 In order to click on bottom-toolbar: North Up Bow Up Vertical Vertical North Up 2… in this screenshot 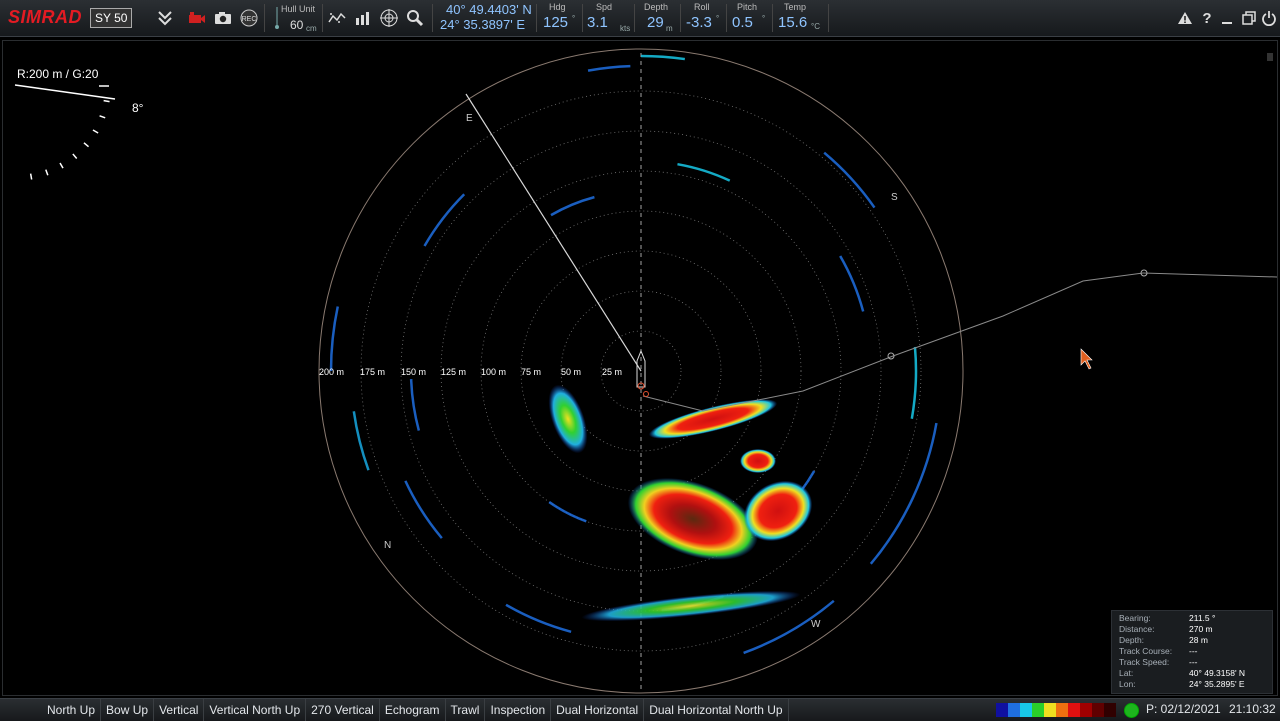, I will do `click(640, 709)`.